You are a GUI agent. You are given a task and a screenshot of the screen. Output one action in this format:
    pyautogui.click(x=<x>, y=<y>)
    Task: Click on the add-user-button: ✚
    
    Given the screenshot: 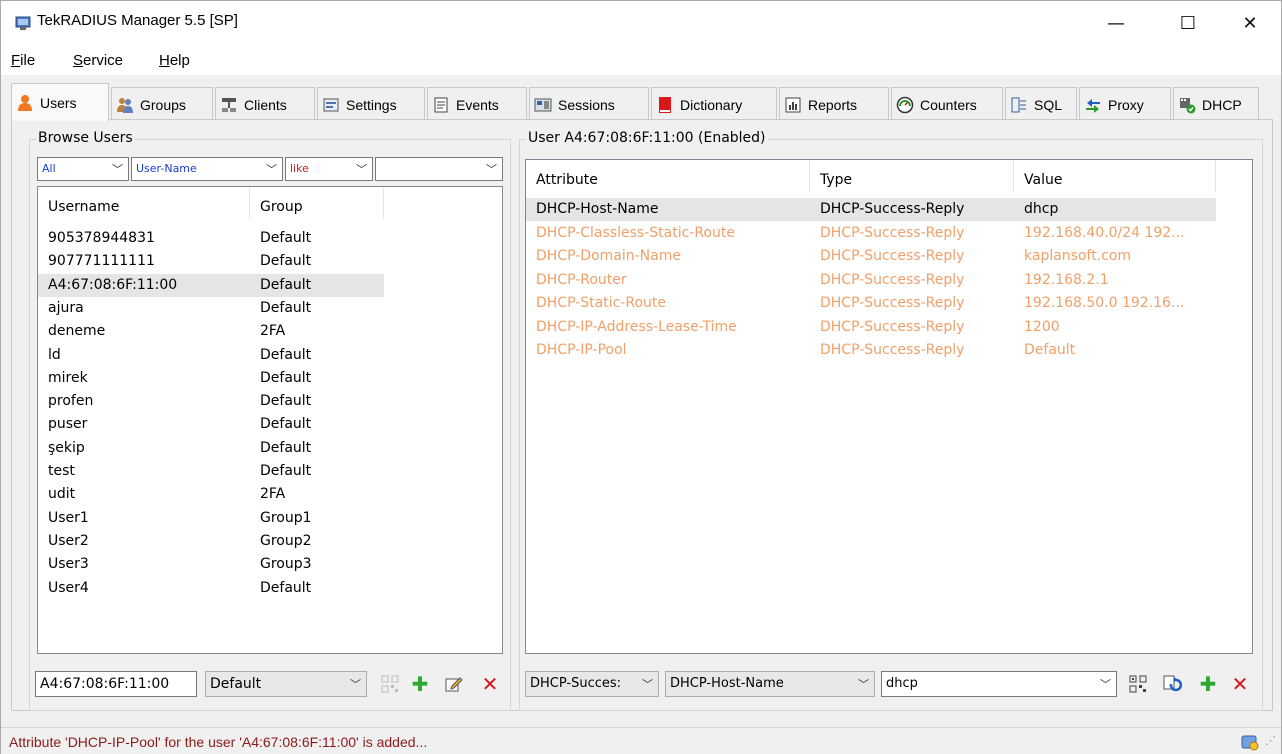 What is the action you would take?
    pyautogui.click(x=420, y=684)
    